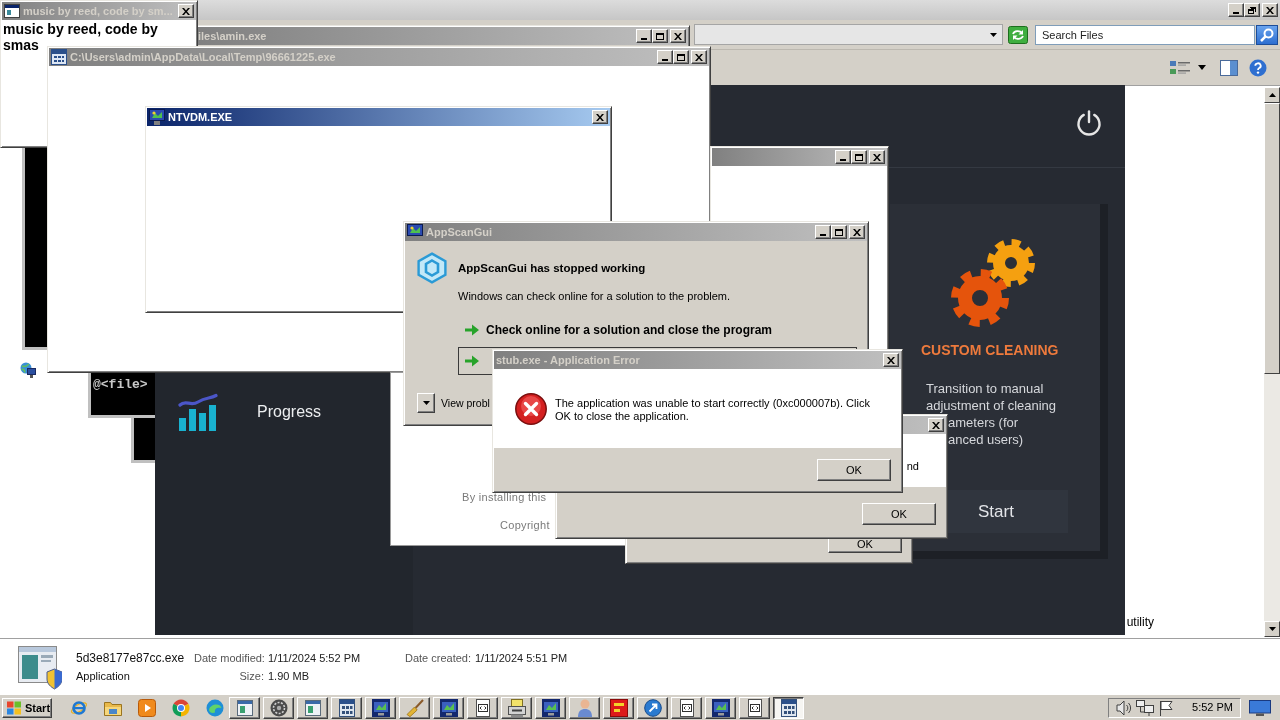  I want to click on clock: 5:52 PM, so click(1212, 707).